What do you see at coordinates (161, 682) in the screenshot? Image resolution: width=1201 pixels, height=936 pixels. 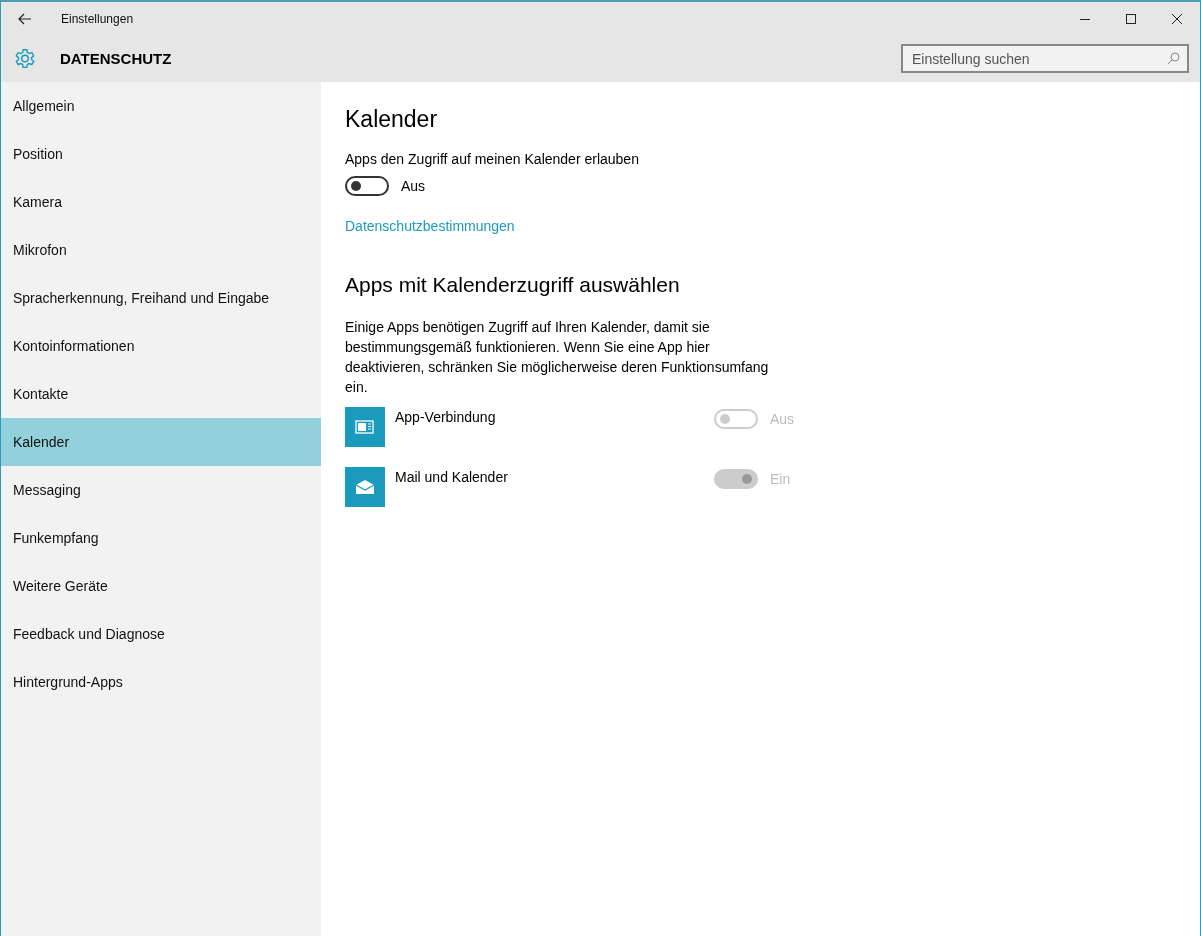 I see `sidebar-item: Hintergrund-Apps` at bounding box center [161, 682].